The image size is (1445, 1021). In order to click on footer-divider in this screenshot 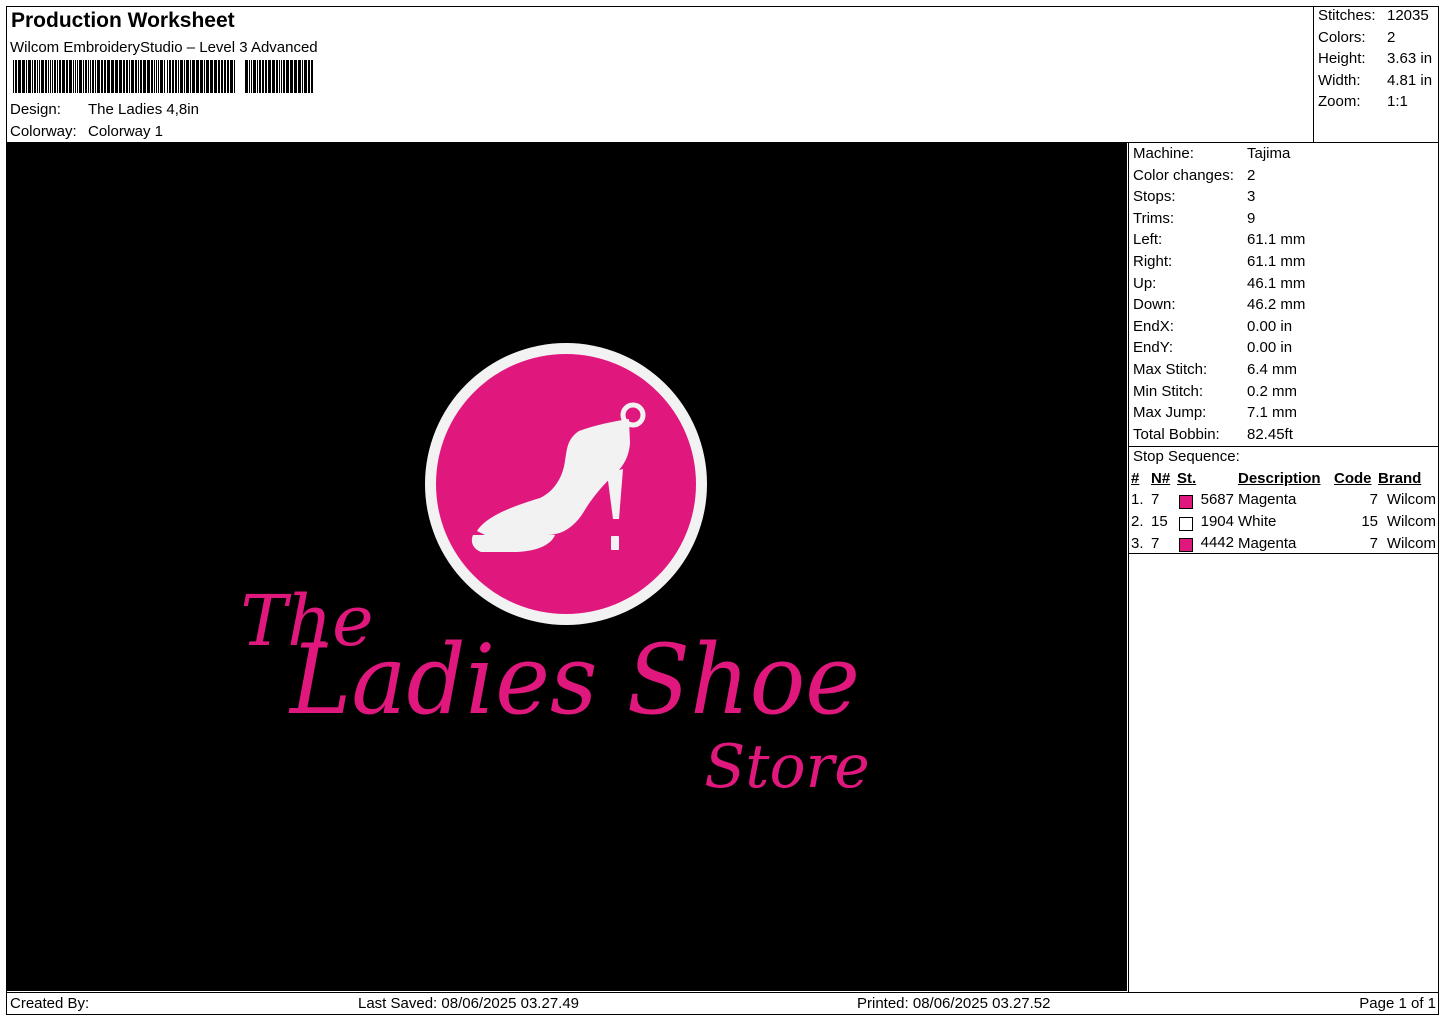, I will do `click(722, 992)`.